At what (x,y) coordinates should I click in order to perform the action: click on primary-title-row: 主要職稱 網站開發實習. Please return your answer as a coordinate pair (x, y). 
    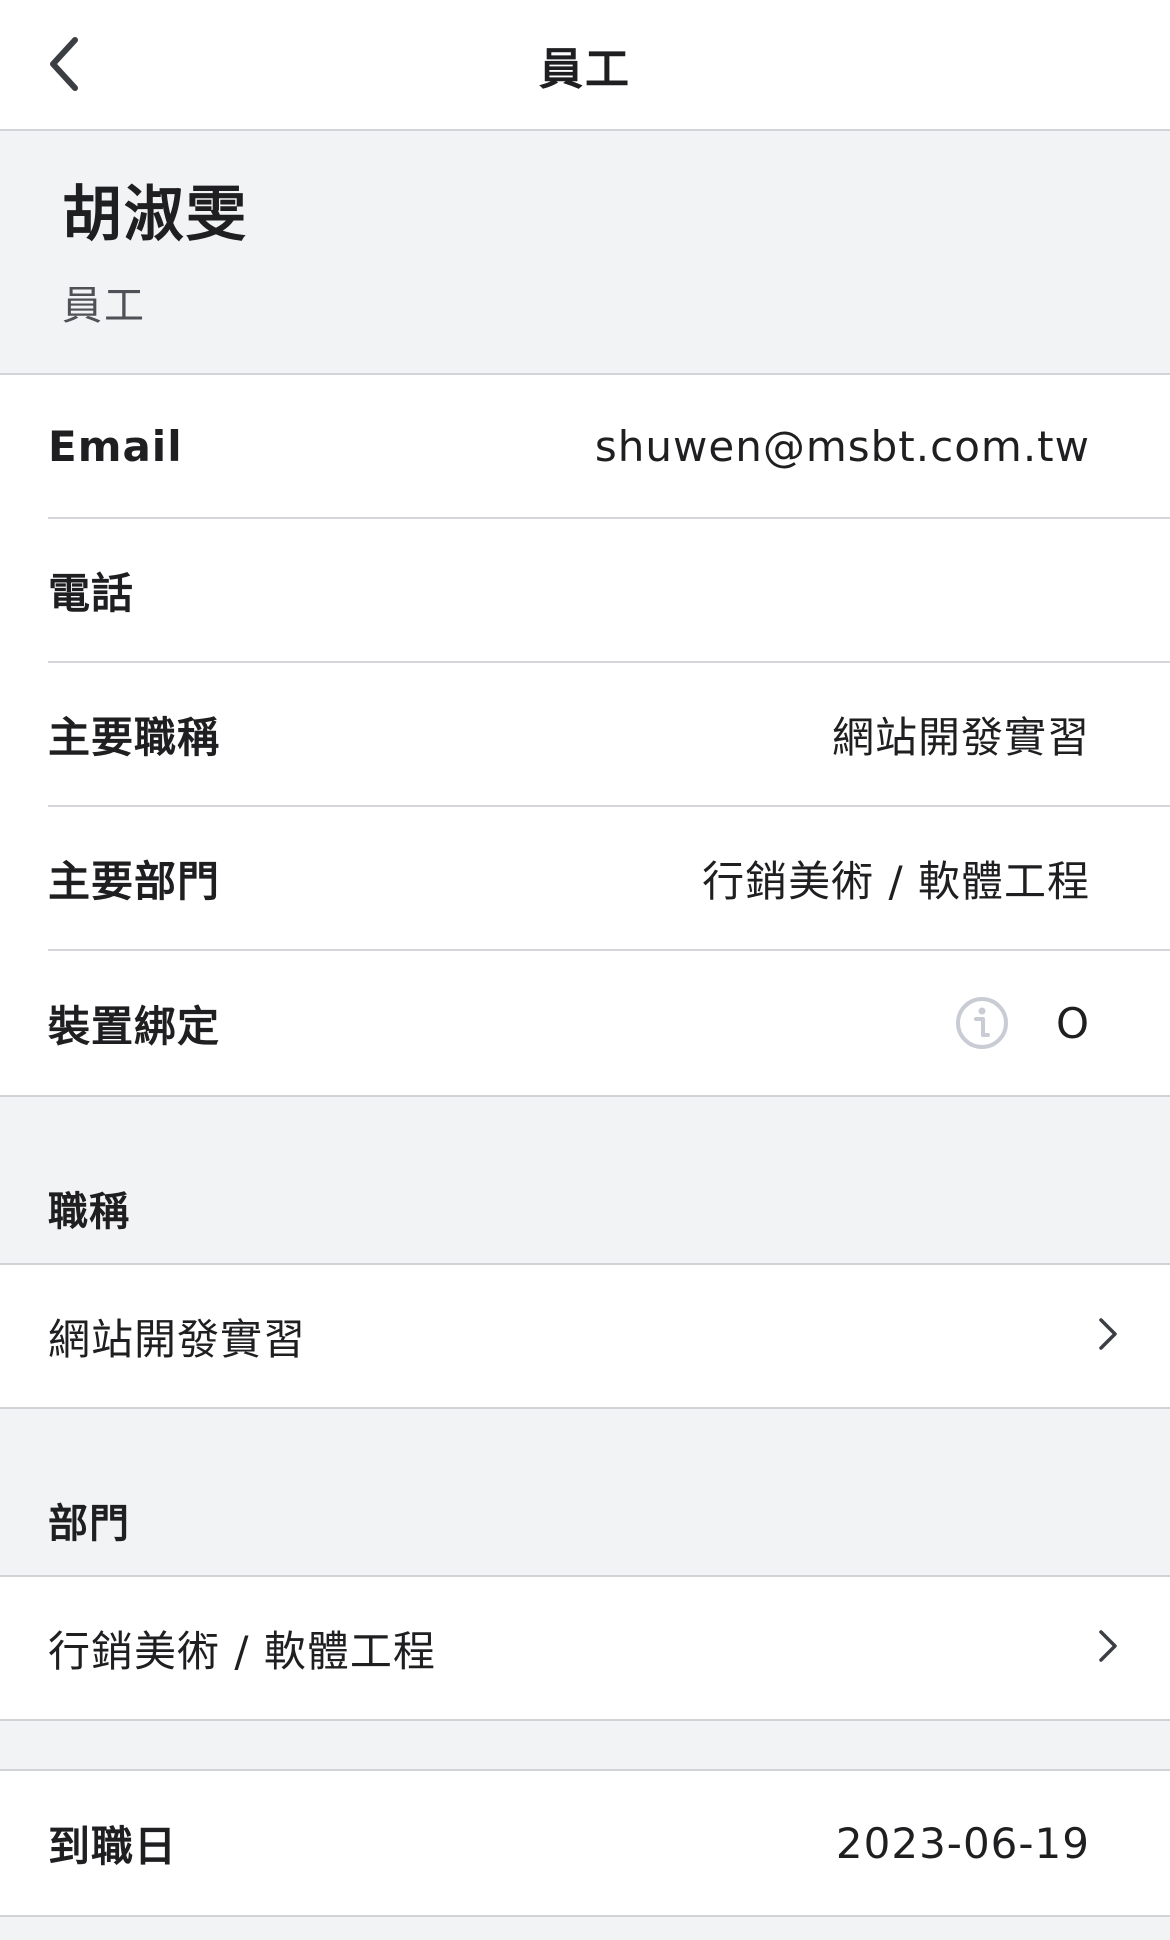
    Looking at the image, I should click on (609, 735).